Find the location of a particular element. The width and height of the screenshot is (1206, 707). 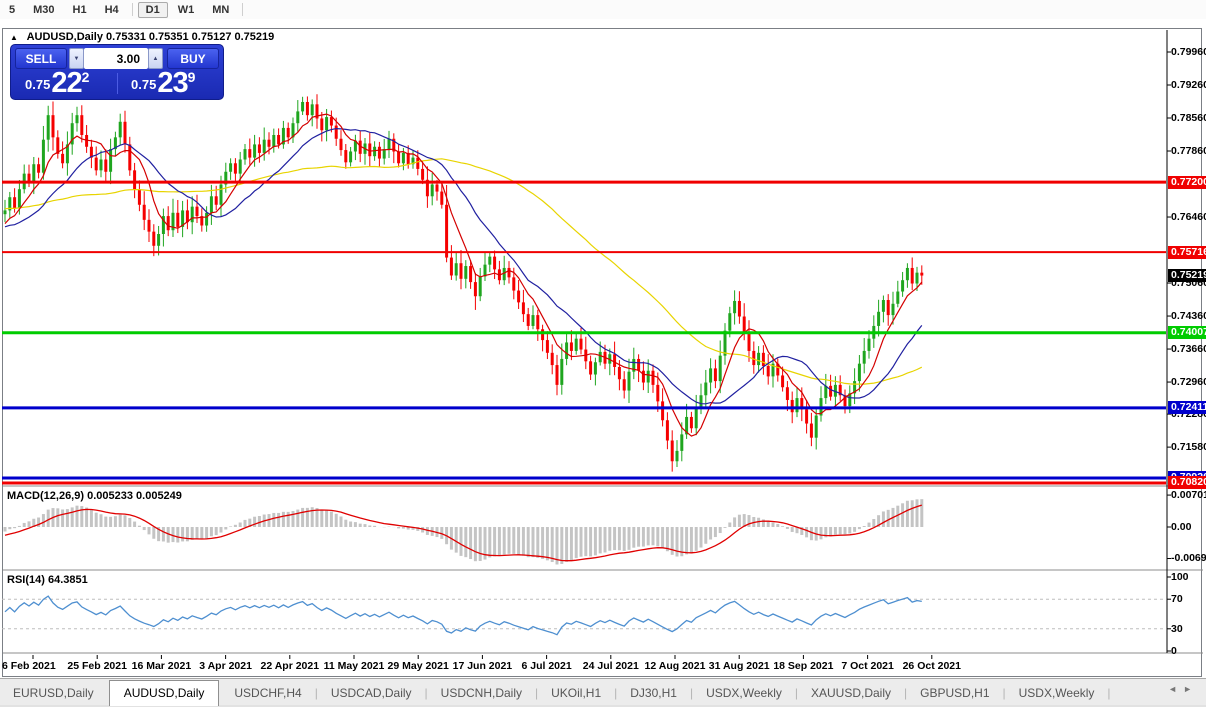

price-tick-label: 0.72960 is located at coordinates (1188, 382).